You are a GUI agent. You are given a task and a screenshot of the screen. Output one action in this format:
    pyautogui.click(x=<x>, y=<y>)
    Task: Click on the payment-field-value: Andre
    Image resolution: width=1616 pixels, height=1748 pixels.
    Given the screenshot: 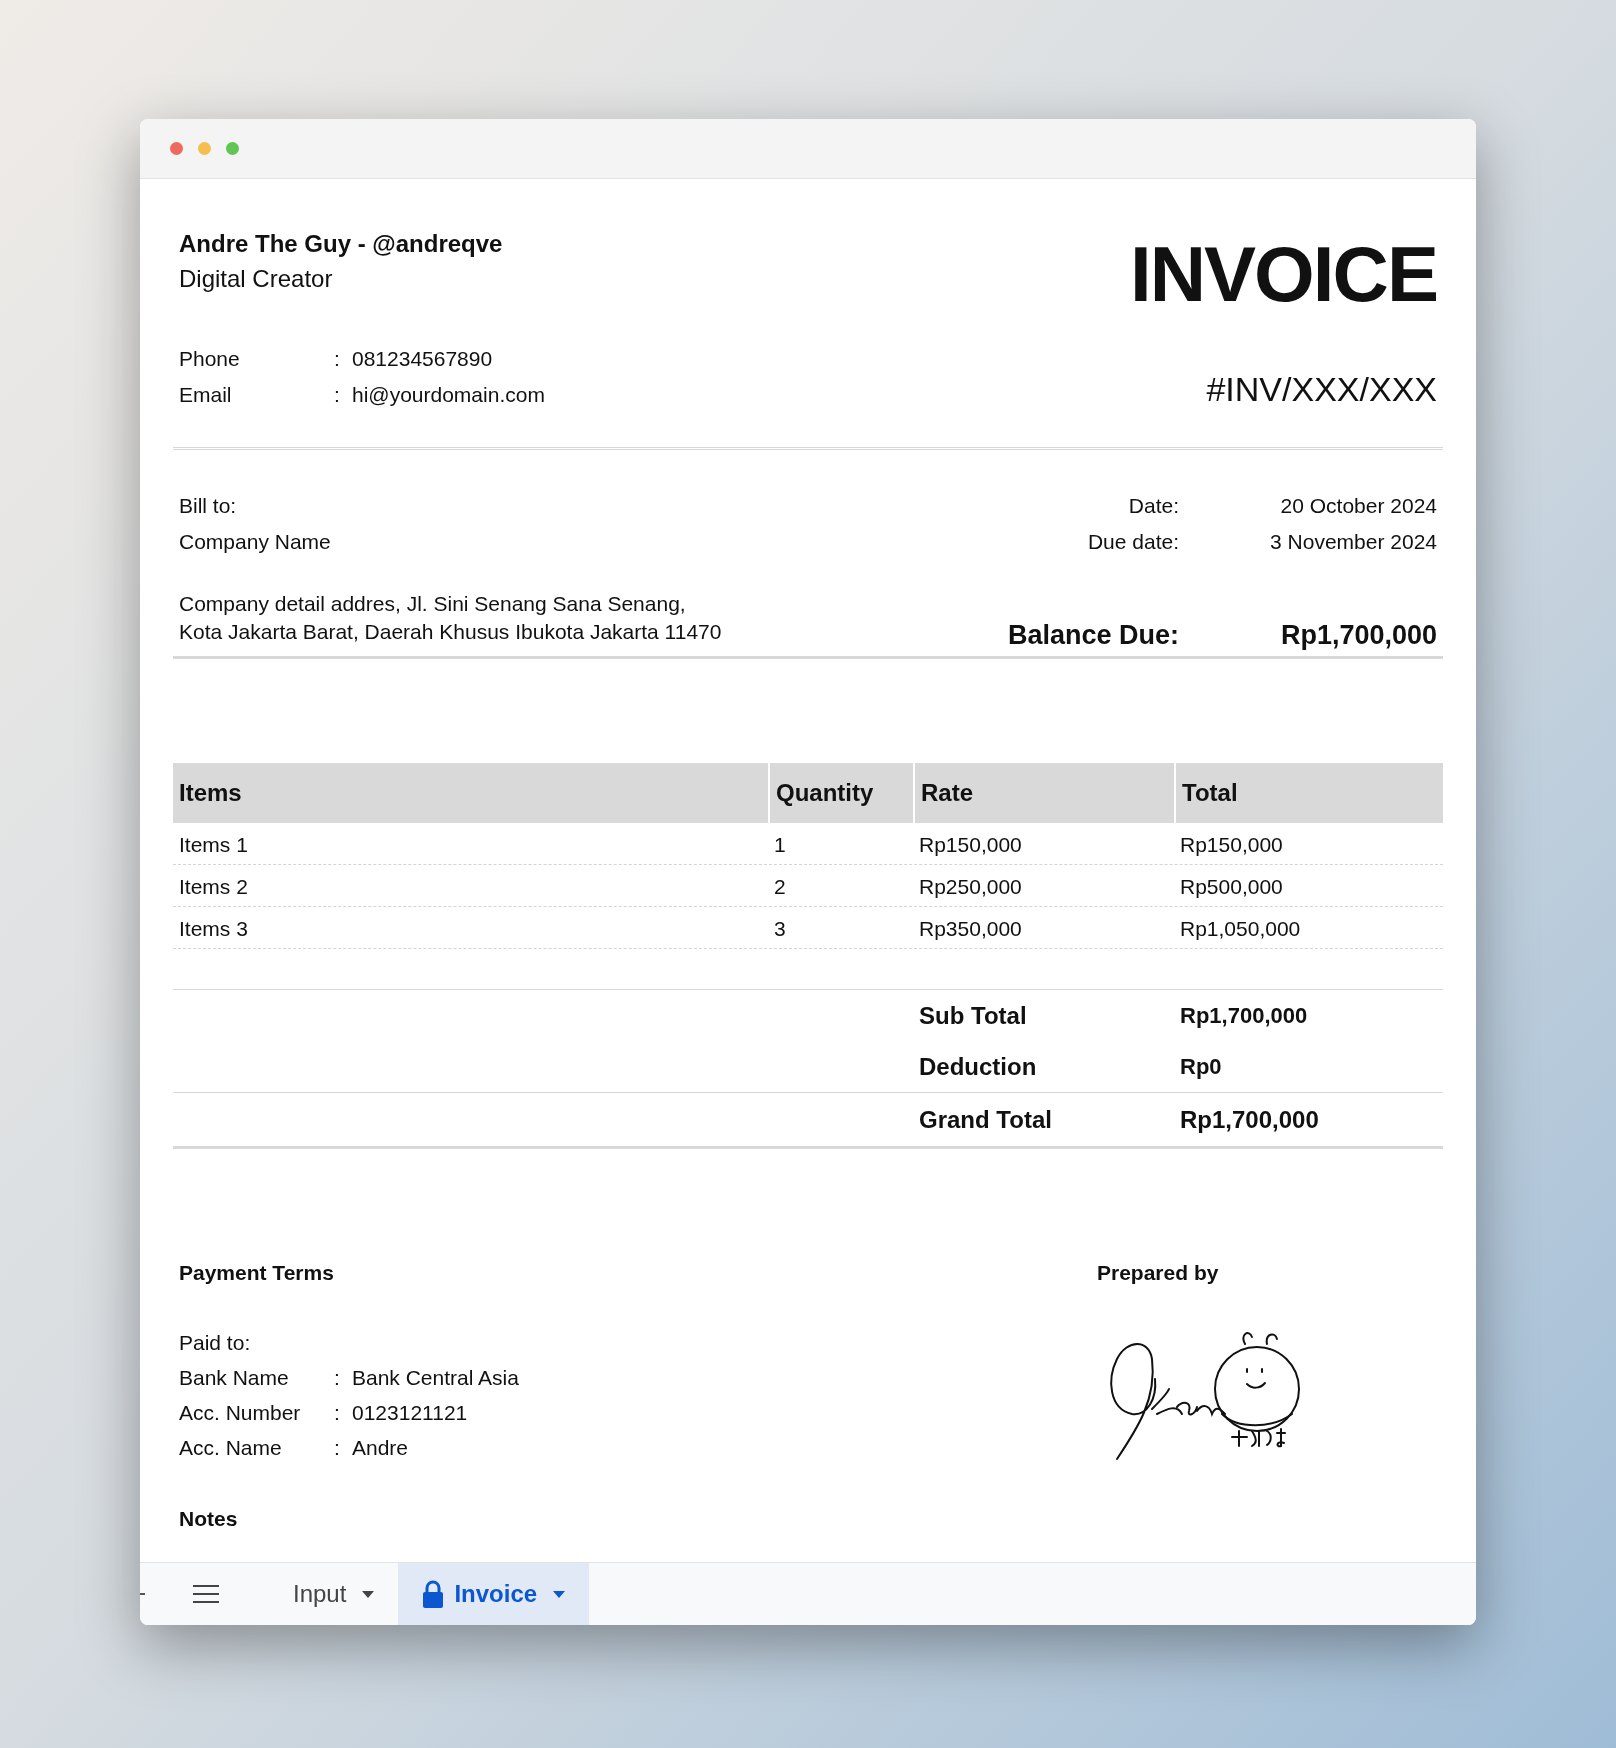 What is the action you would take?
    pyautogui.click(x=380, y=1448)
    